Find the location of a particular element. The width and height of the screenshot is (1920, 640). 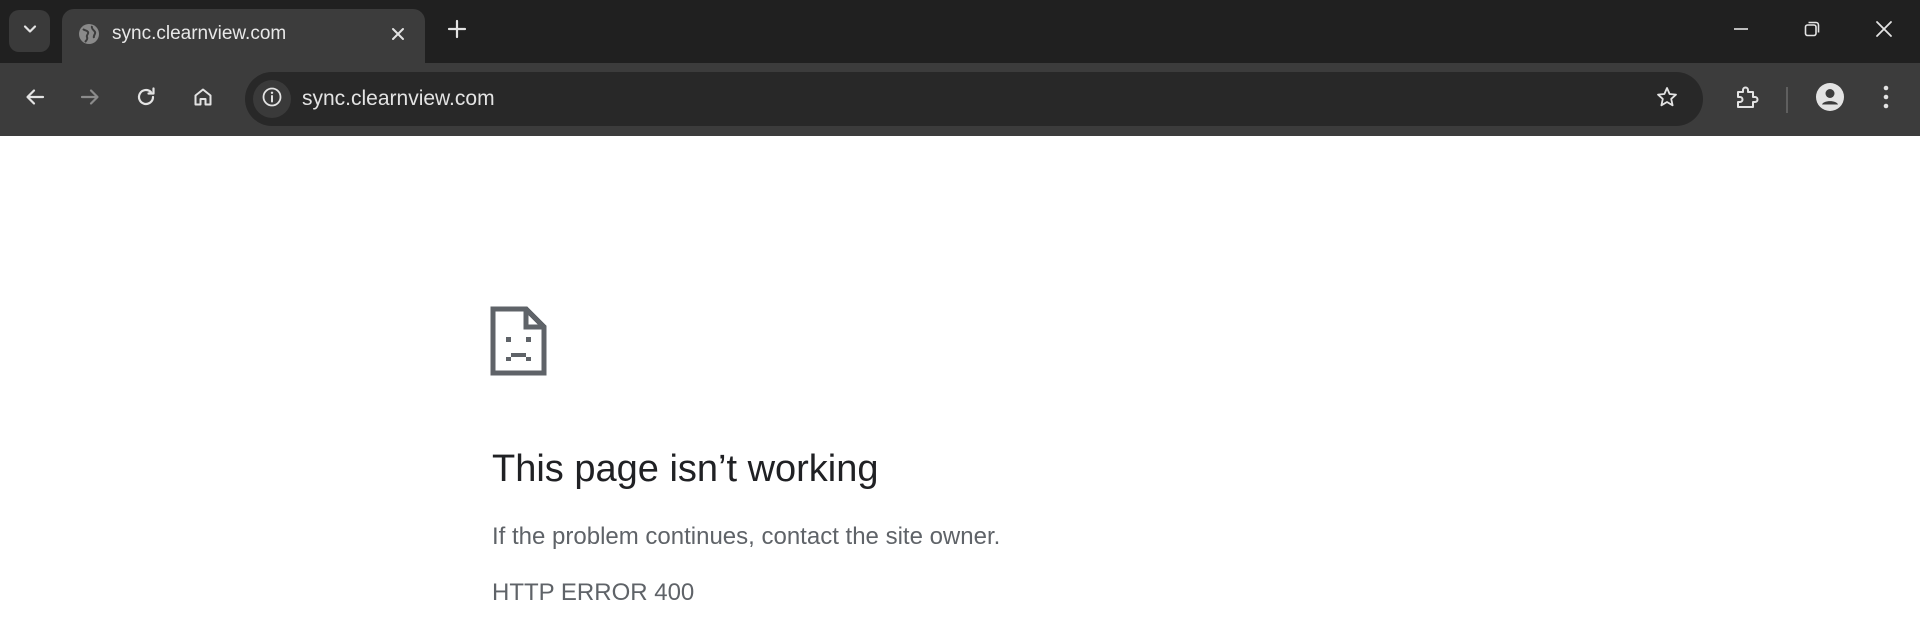

reload-icon is located at coordinates (146, 99).